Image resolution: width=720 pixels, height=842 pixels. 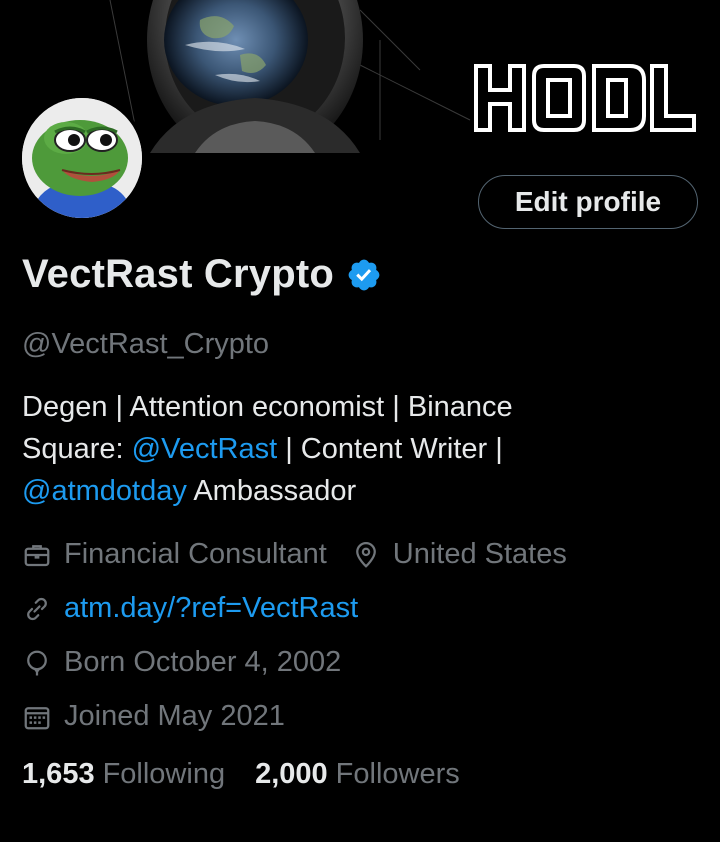 I want to click on display-name: VectRast Crypto, so click(x=178, y=274).